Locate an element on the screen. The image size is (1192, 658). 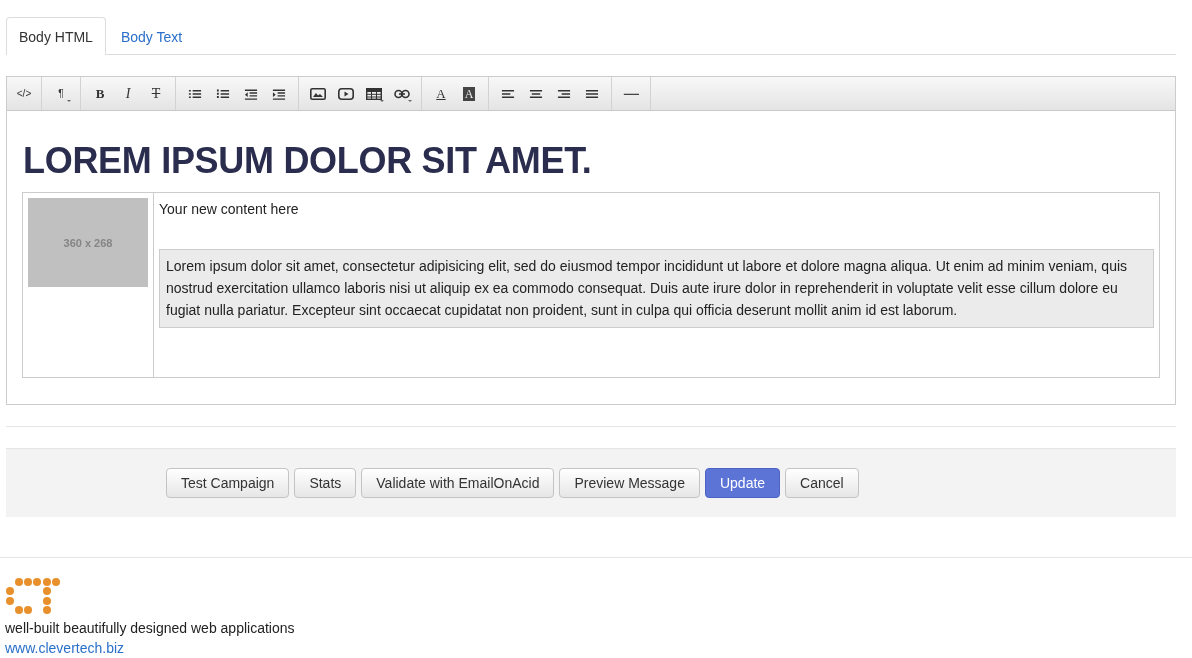
strikethrough-icon: T is located at coordinates (156, 93).